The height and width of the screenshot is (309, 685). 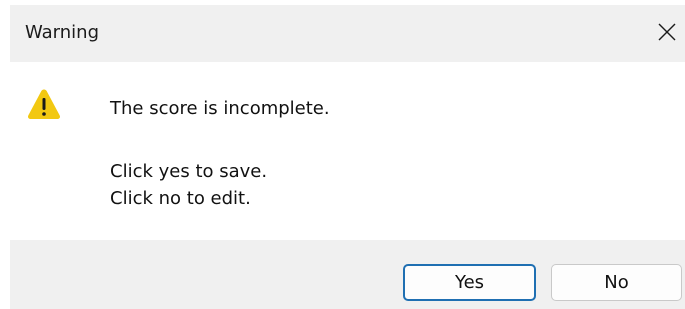 I want to click on warning-message: The score is incomplete., so click(x=220, y=108).